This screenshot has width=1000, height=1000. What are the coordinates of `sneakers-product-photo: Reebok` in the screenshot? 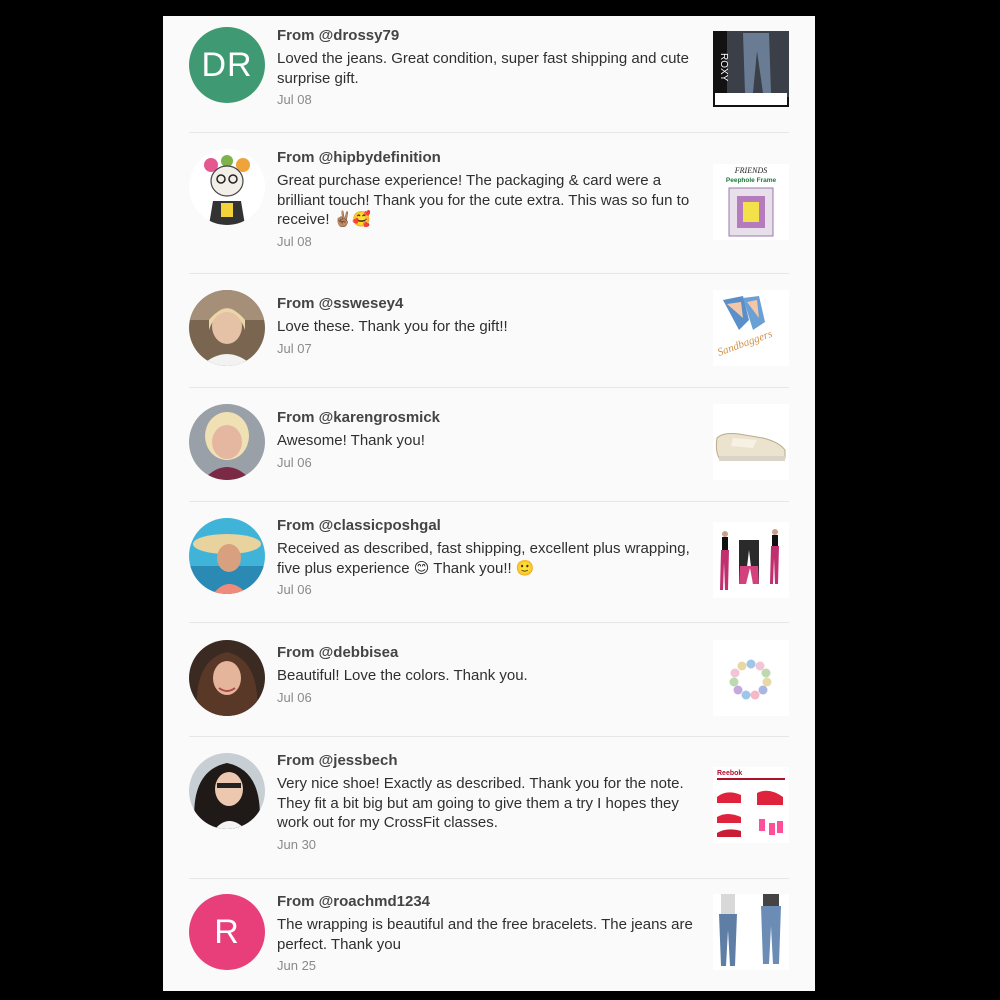 It's located at (751, 805).